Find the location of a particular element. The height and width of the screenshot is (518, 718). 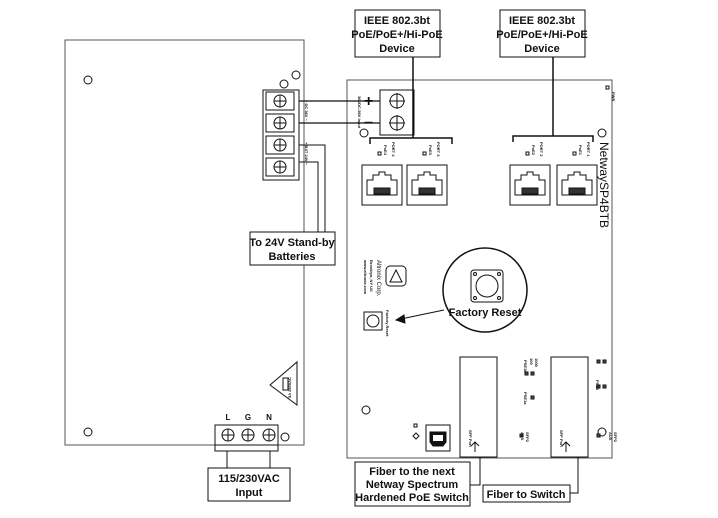

factory-reset-callout: Factory Reset is located at coordinates (461, 290).